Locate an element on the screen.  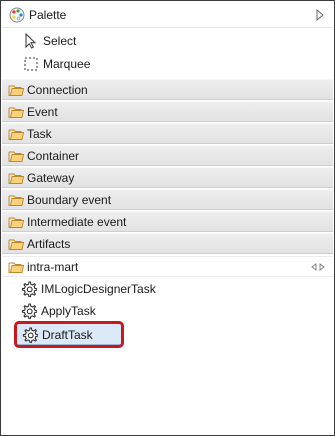
marquee-icon is located at coordinates (31, 64).